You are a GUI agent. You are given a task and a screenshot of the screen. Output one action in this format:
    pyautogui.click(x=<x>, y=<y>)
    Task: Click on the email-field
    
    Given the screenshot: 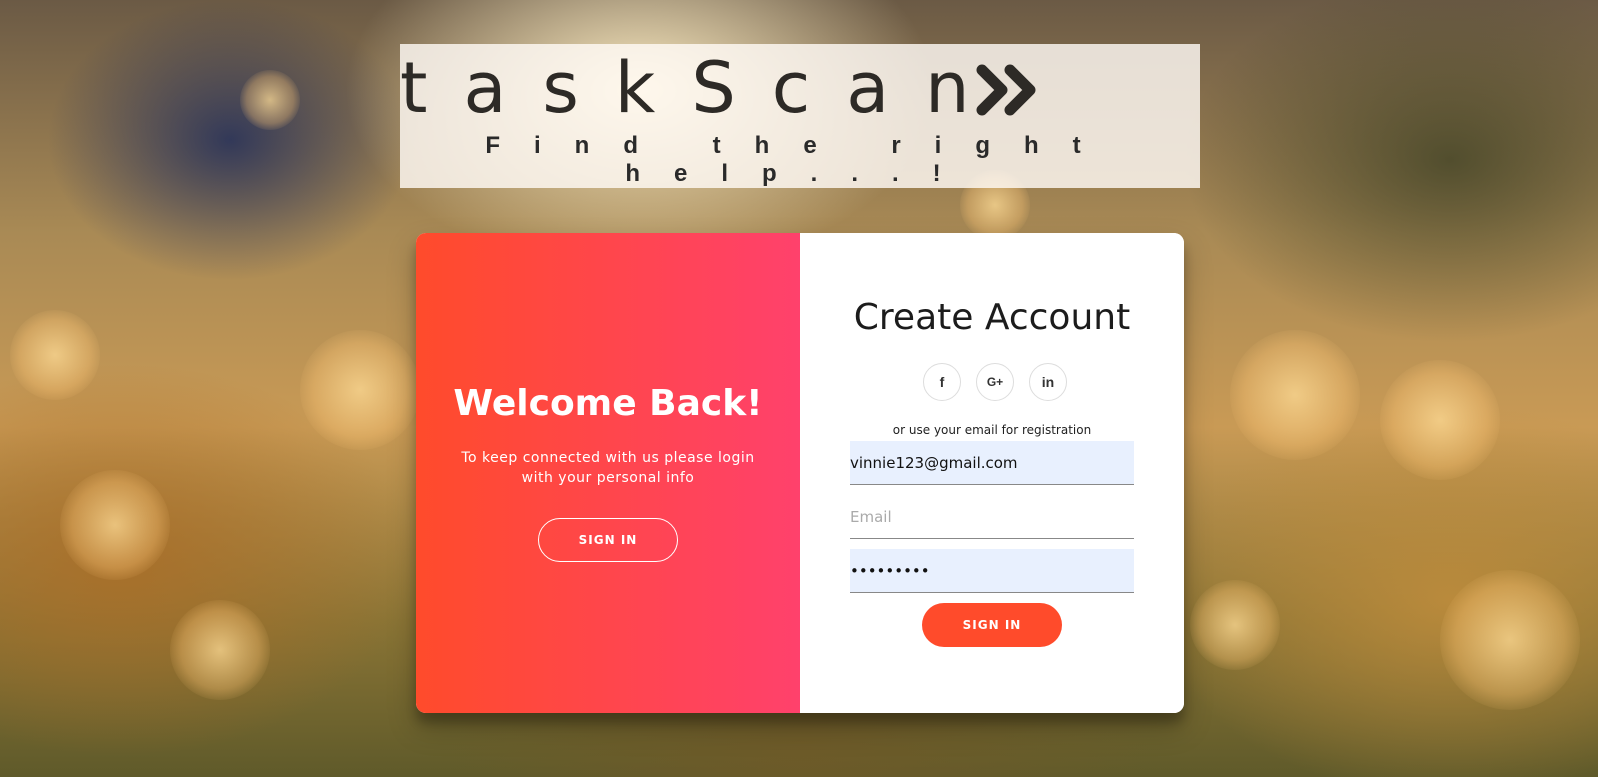 What is the action you would take?
    pyautogui.click(x=992, y=517)
    